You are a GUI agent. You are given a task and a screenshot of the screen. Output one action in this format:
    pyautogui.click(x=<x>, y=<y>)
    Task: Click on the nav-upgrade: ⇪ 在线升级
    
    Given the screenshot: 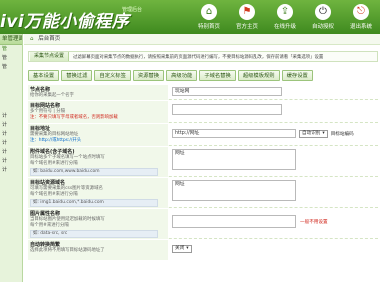 What is the action you would take?
    pyautogui.click(x=285, y=17)
    